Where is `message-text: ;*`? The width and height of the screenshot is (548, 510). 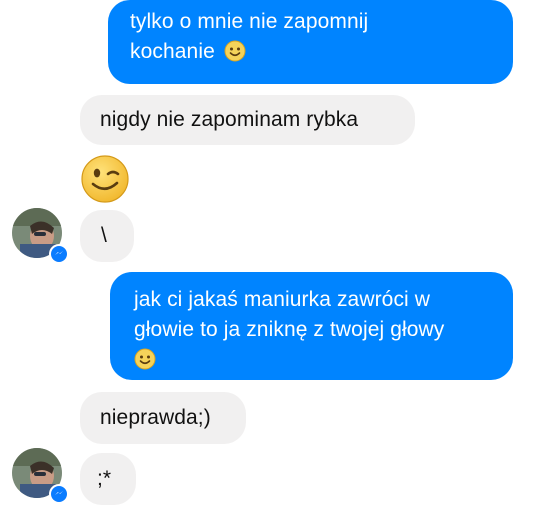 message-text: ;* is located at coordinates (104, 478).